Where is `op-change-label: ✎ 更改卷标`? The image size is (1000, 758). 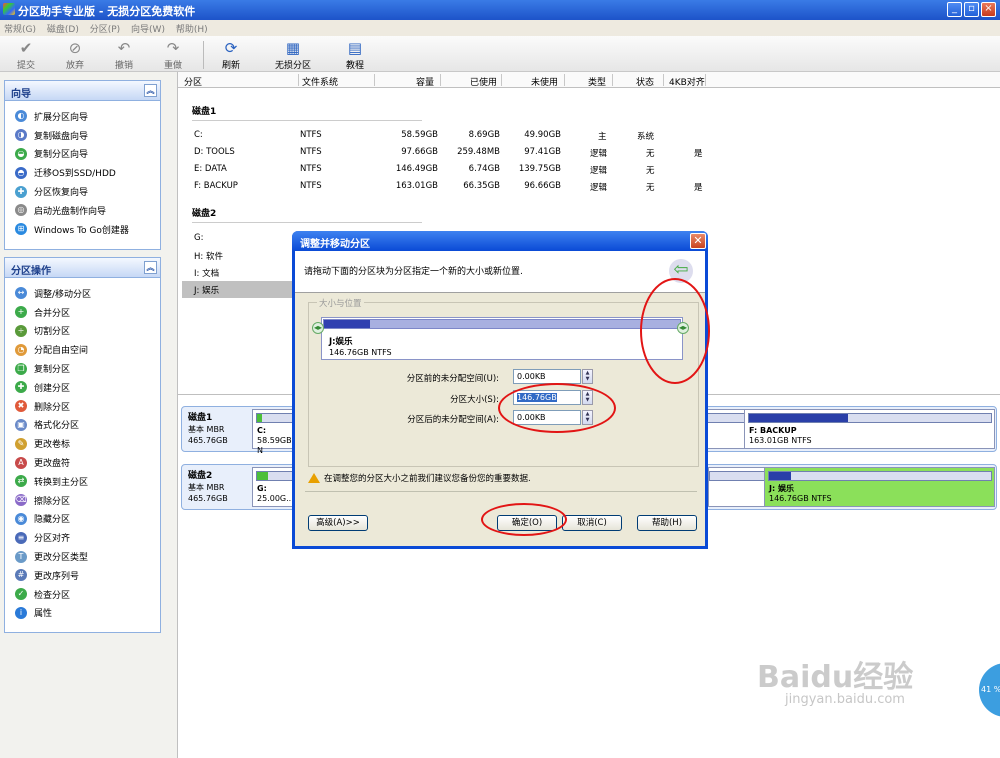 op-change-label: ✎ 更改卷标 is located at coordinates (82, 443).